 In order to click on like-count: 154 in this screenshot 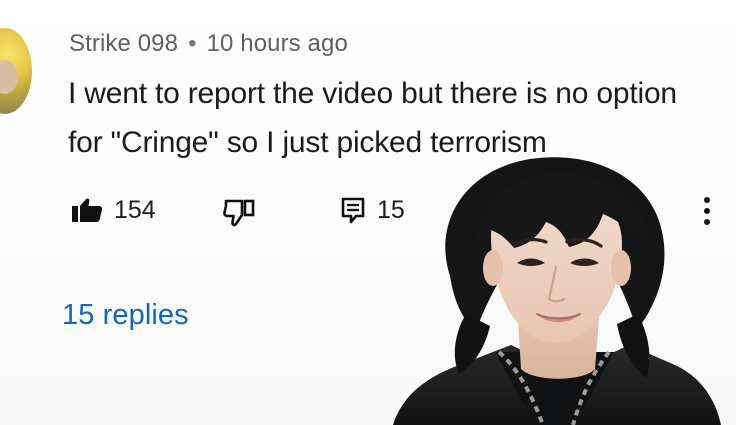, I will do `click(135, 210)`.